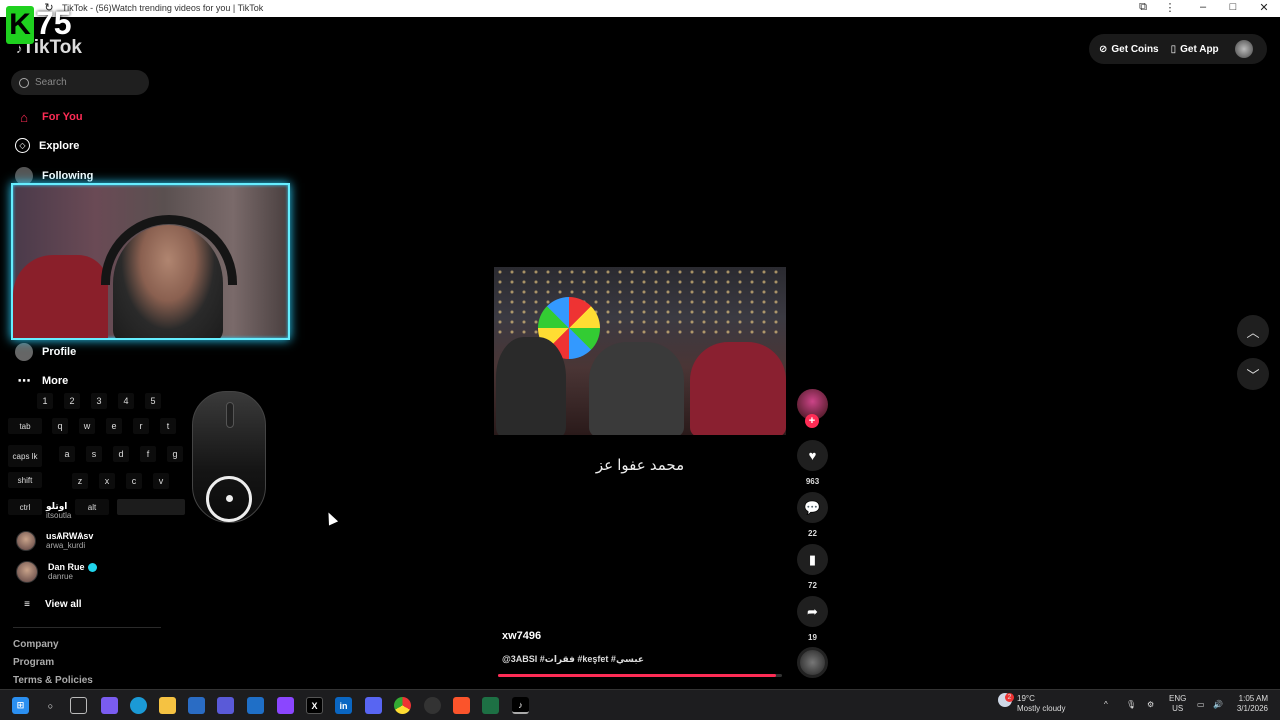 The image size is (1280, 720). Describe the element at coordinates (1243, 49) in the screenshot. I see `user-avatar` at that location.